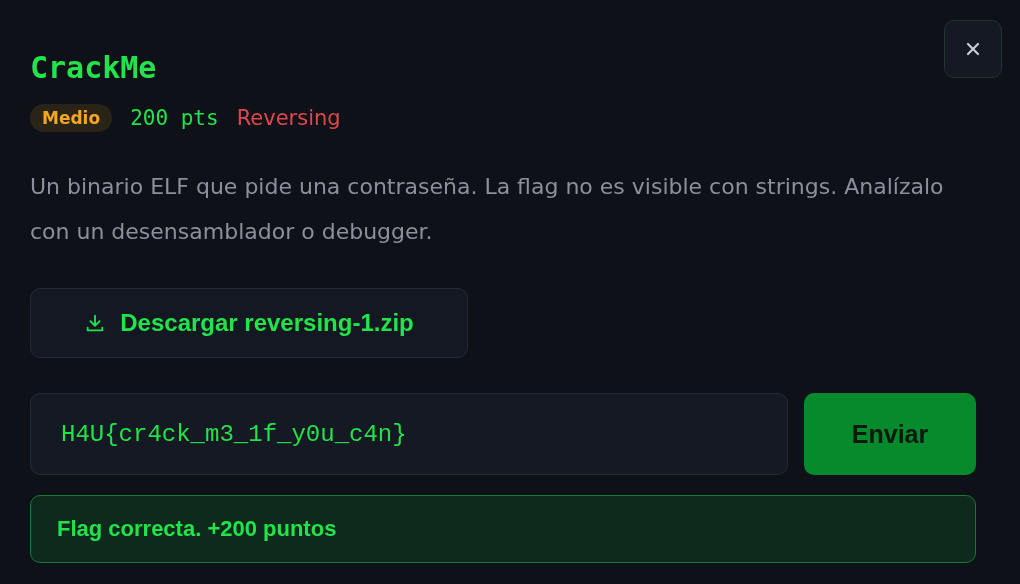 This screenshot has width=1020, height=584. Describe the element at coordinates (249, 323) in the screenshot. I see `download-button: Descargar reversing-1.zip` at that location.